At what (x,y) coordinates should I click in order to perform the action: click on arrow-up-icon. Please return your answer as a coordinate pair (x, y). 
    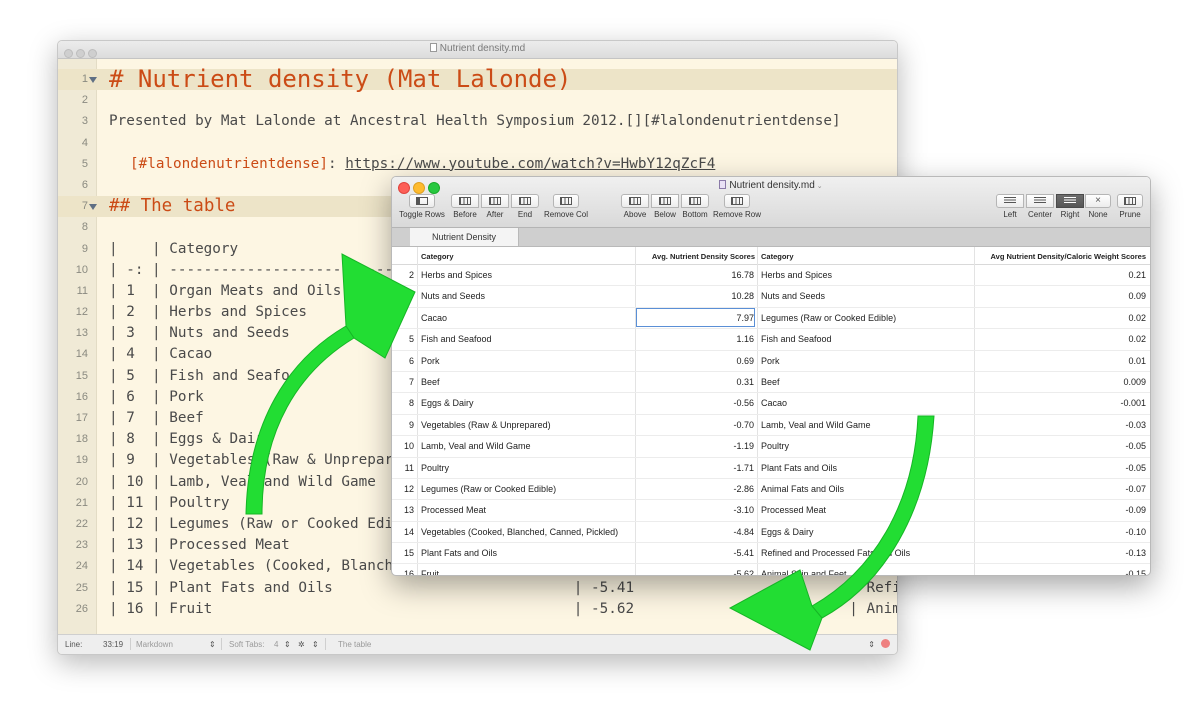
    Looking at the image, I should click on (330, 384).